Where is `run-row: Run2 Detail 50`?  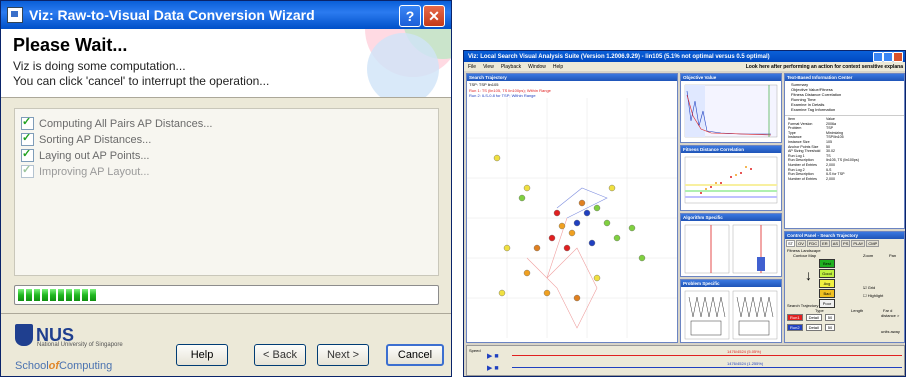 run-row: Run2 Detail 50 is located at coordinates (811, 327).